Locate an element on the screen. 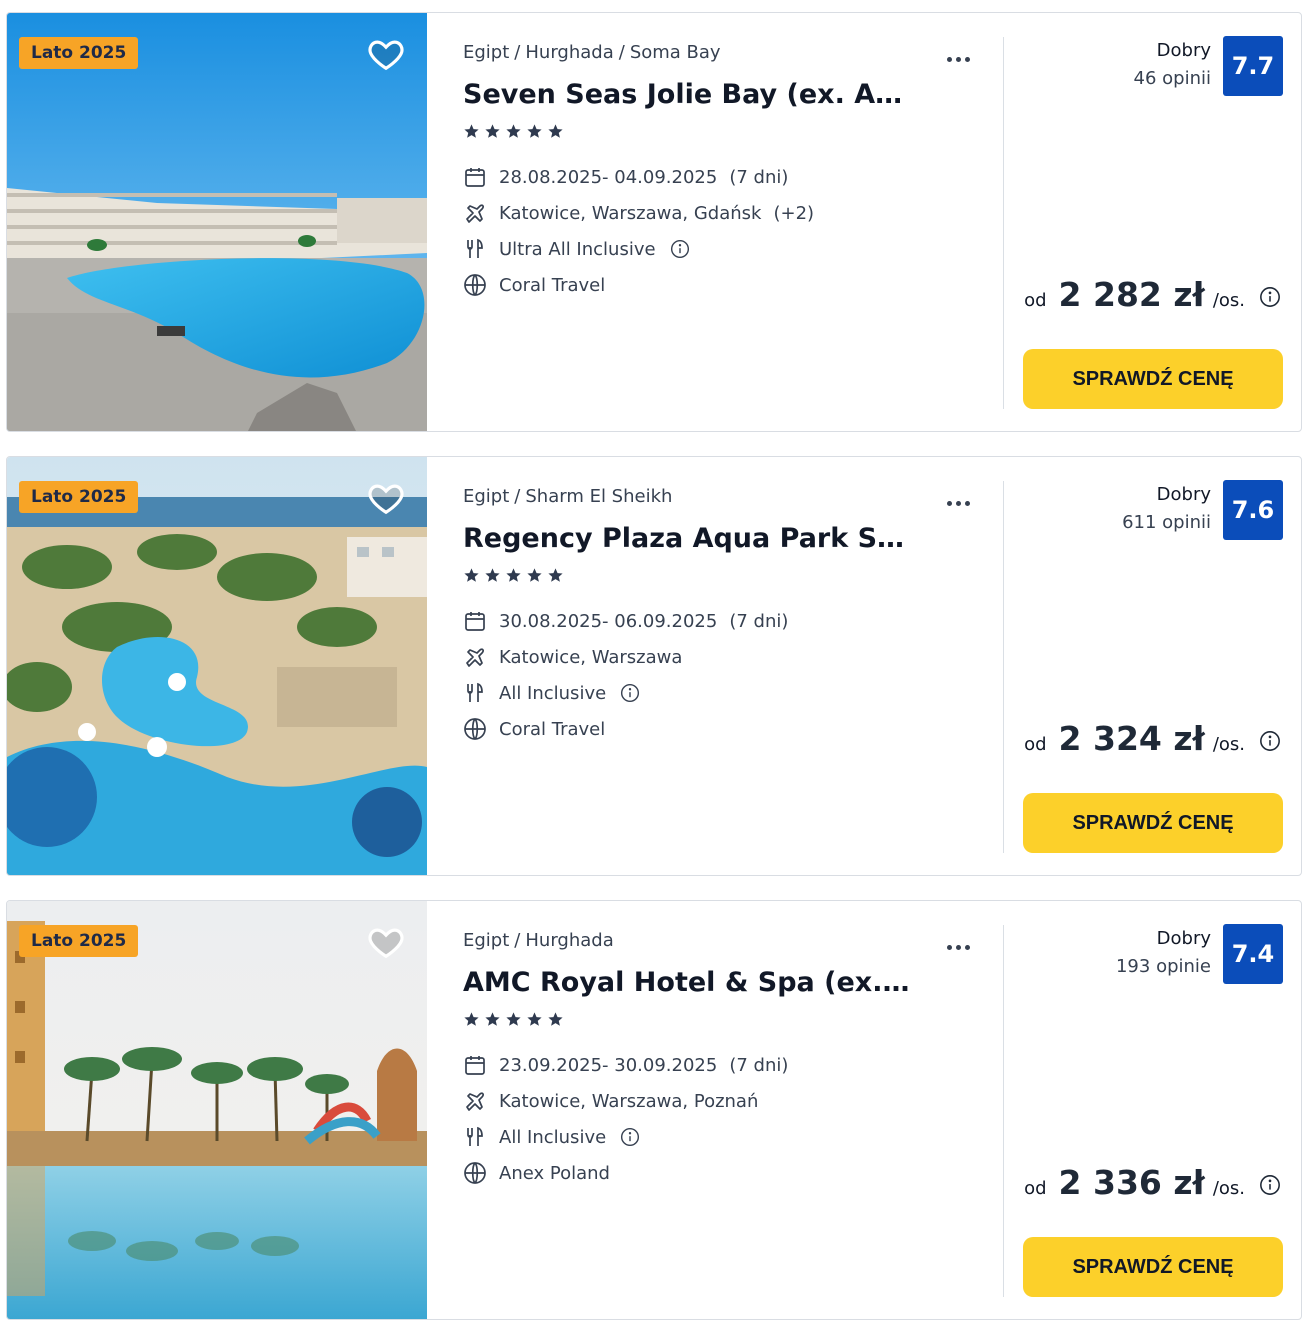 Image resolution: width=1310 pixels, height=1328 pixels. dates: 23.09.2025- 30.09.2025 is located at coordinates (608, 1065).